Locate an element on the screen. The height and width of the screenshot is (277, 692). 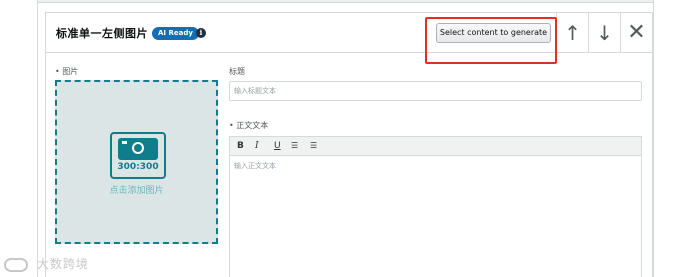
move-down-arrow-icon: ↓ is located at coordinates (604, 33).